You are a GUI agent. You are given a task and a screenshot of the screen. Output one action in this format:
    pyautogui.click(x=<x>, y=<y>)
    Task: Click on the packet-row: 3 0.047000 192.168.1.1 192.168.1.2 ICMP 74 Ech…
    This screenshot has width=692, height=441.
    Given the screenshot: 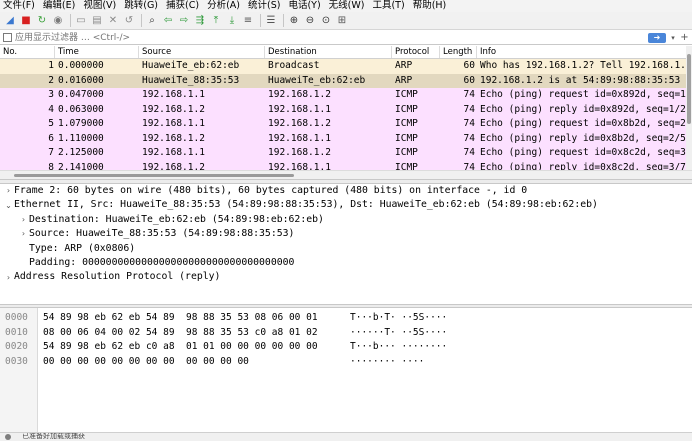 What is the action you would take?
    pyautogui.click(x=343, y=95)
    